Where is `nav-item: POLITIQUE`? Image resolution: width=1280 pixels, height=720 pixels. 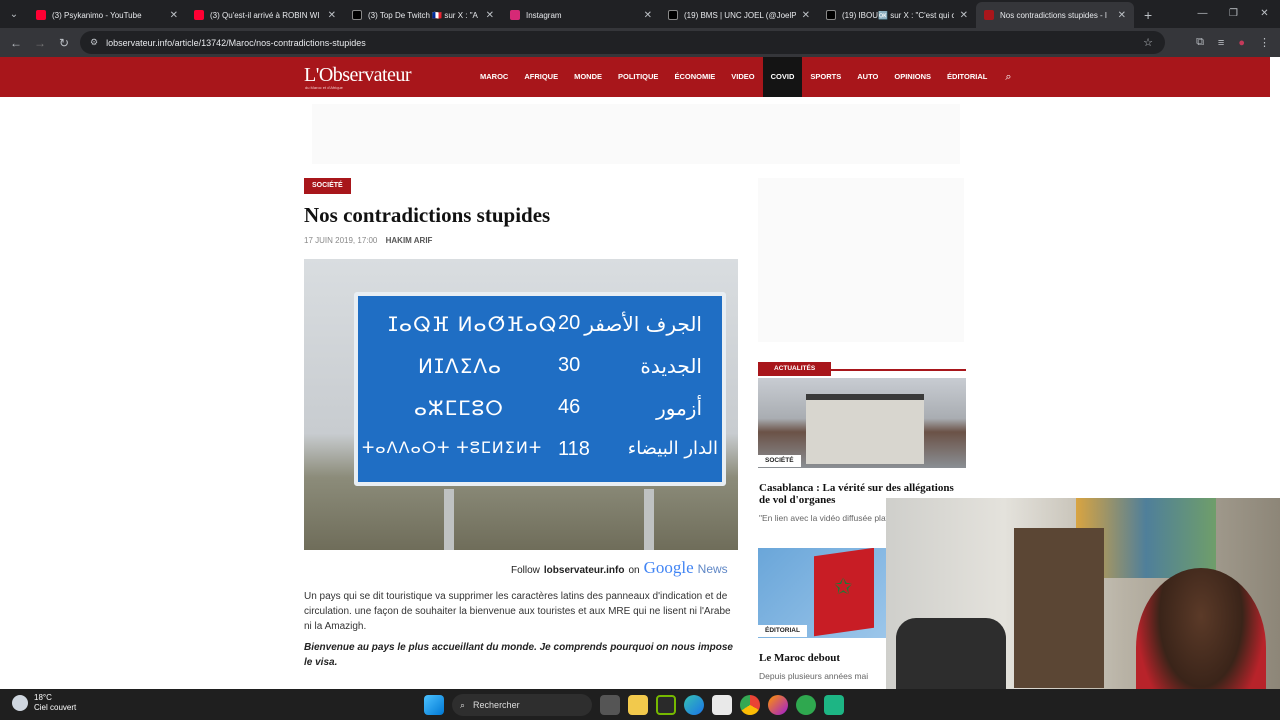 nav-item: POLITIQUE is located at coordinates (638, 77).